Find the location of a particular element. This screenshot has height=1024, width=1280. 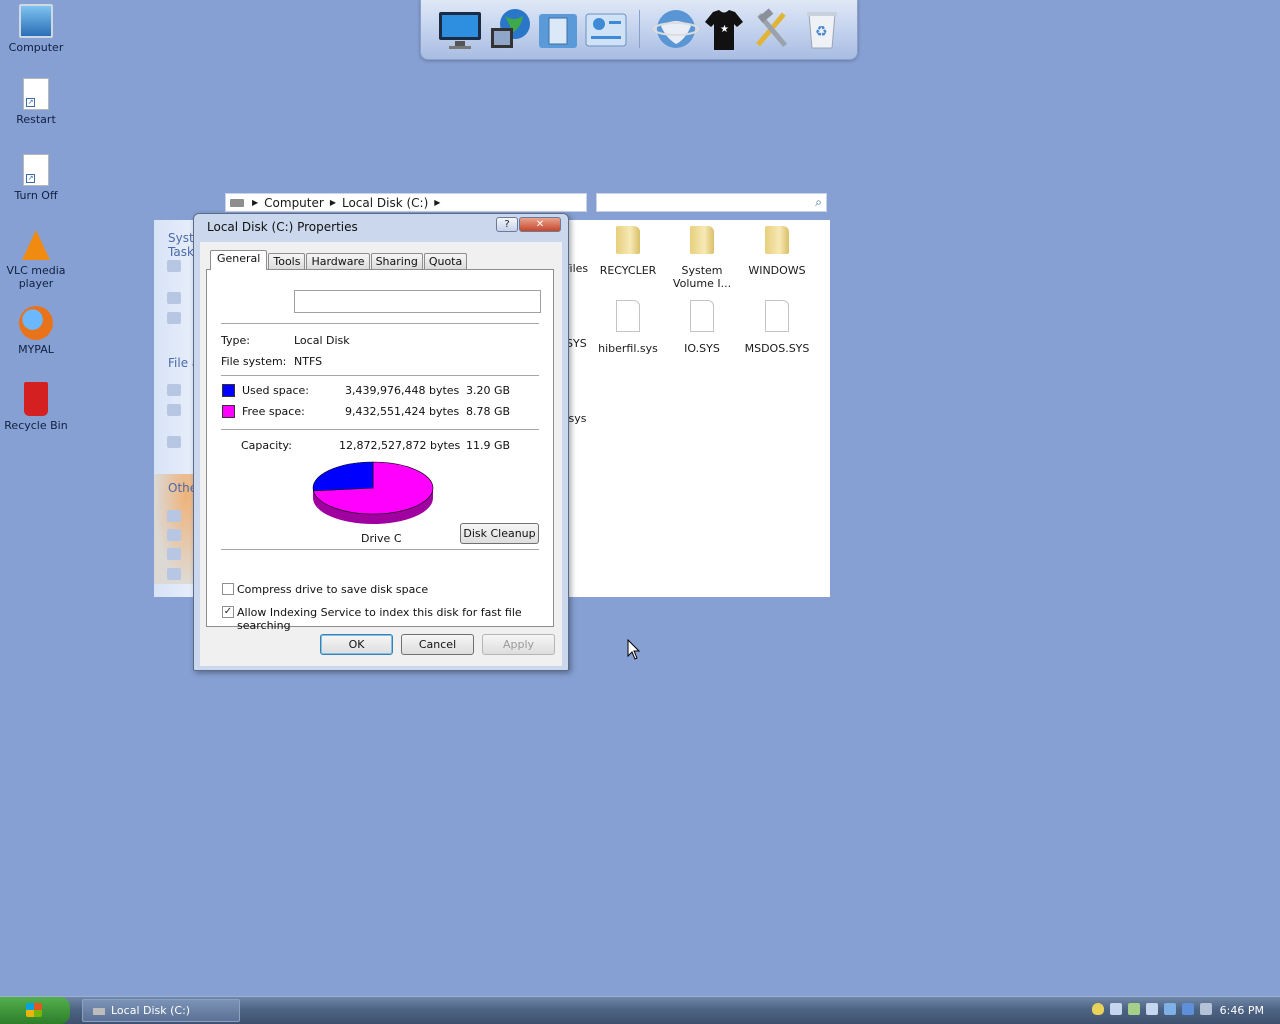

dock-separator is located at coordinates (639, 29).